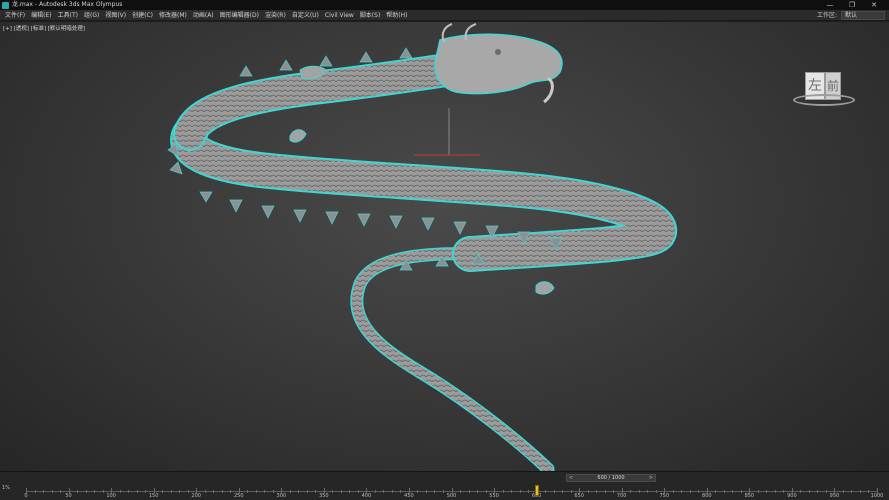 This screenshot has height=500, width=889. Describe the element at coordinates (571, 478) in the screenshot. I see `prev-frame-button: <` at that location.